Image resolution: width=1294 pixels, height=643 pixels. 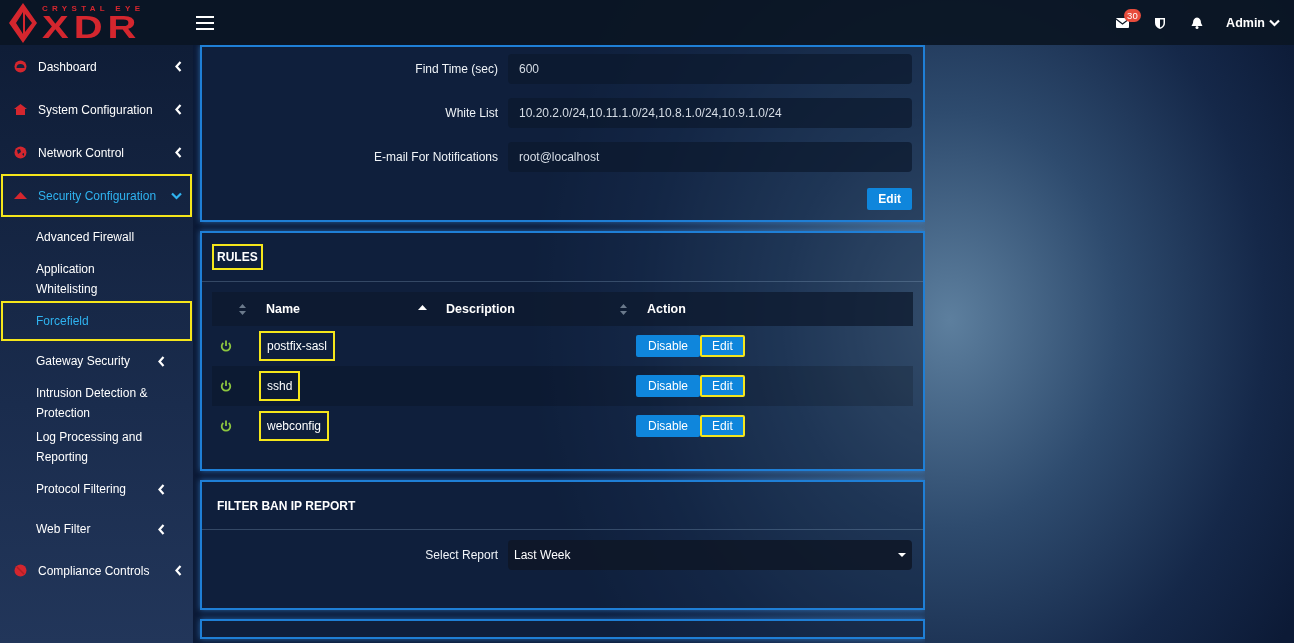 I want to click on submenu-item: Log Processing and Reporting, so click(x=96, y=447).